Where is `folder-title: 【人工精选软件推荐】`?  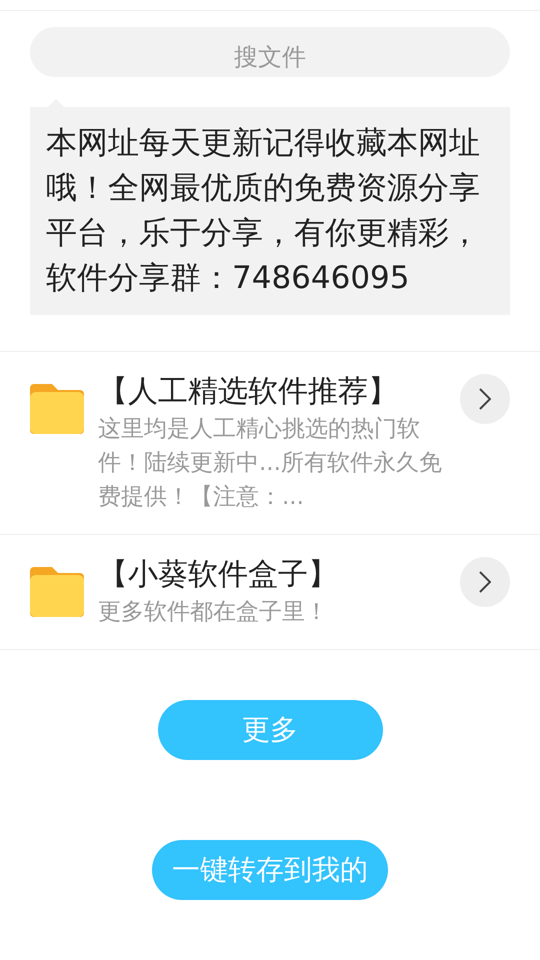
folder-title: 【人工精选软件推荐】 is located at coordinates (279, 392).